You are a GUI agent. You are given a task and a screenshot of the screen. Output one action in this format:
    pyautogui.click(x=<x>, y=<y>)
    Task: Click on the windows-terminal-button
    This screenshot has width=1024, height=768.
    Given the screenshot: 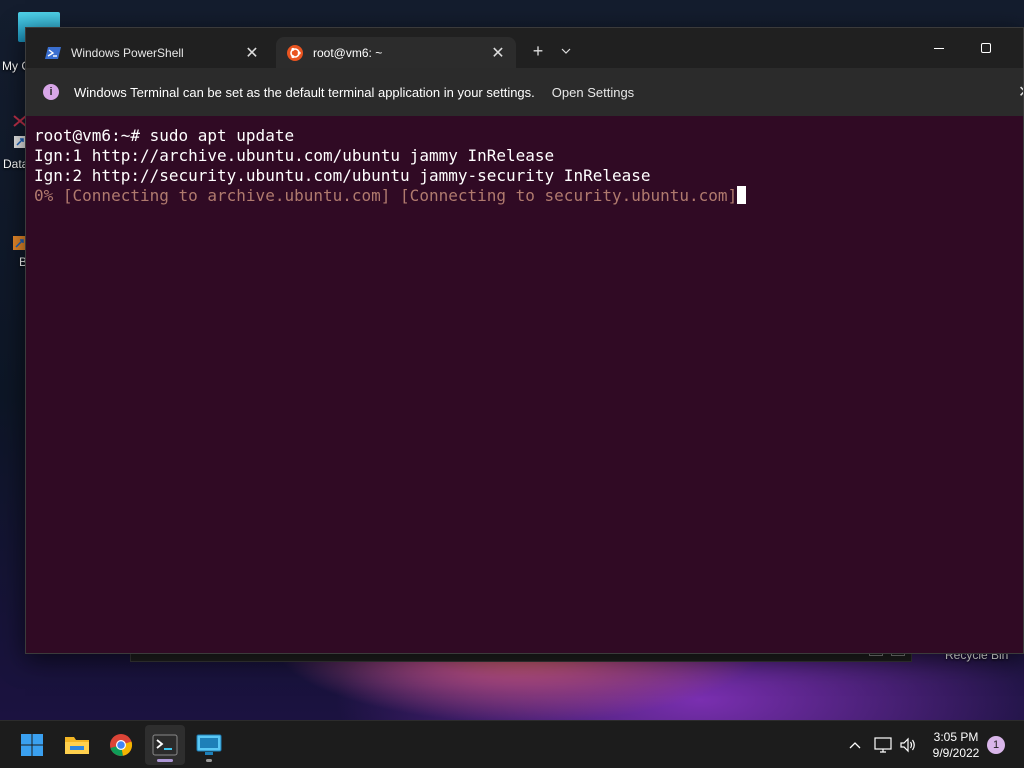 What is the action you would take?
    pyautogui.click(x=165, y=745)
    